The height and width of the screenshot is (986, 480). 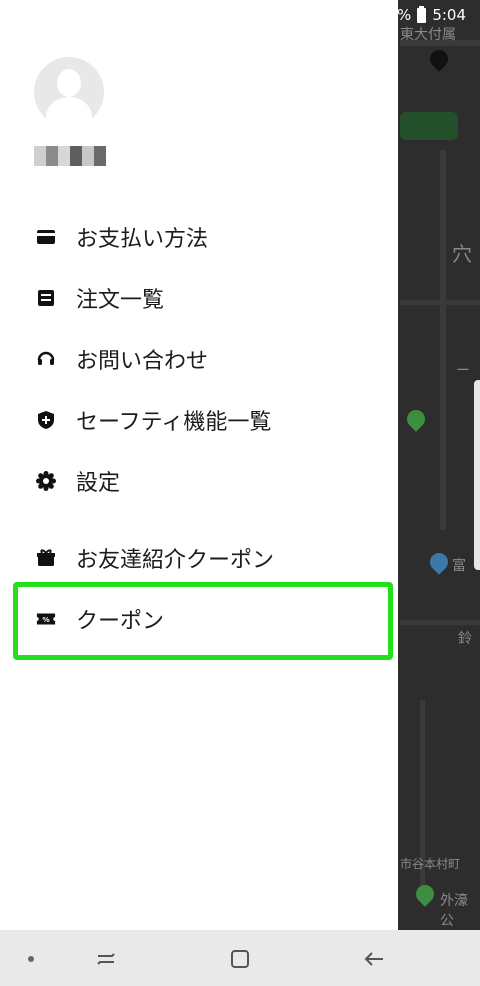 I want to click on coupon-highlight-box, so click(x=203, y=621).